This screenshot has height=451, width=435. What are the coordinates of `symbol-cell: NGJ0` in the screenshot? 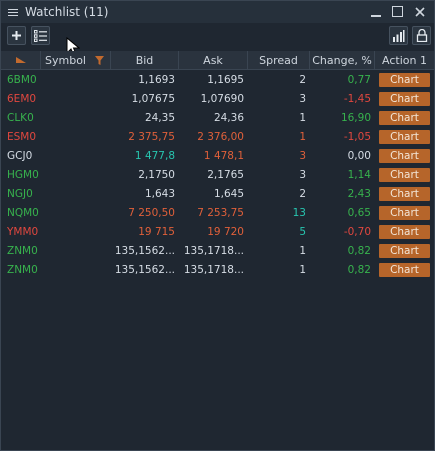 It's located at (20, 193).